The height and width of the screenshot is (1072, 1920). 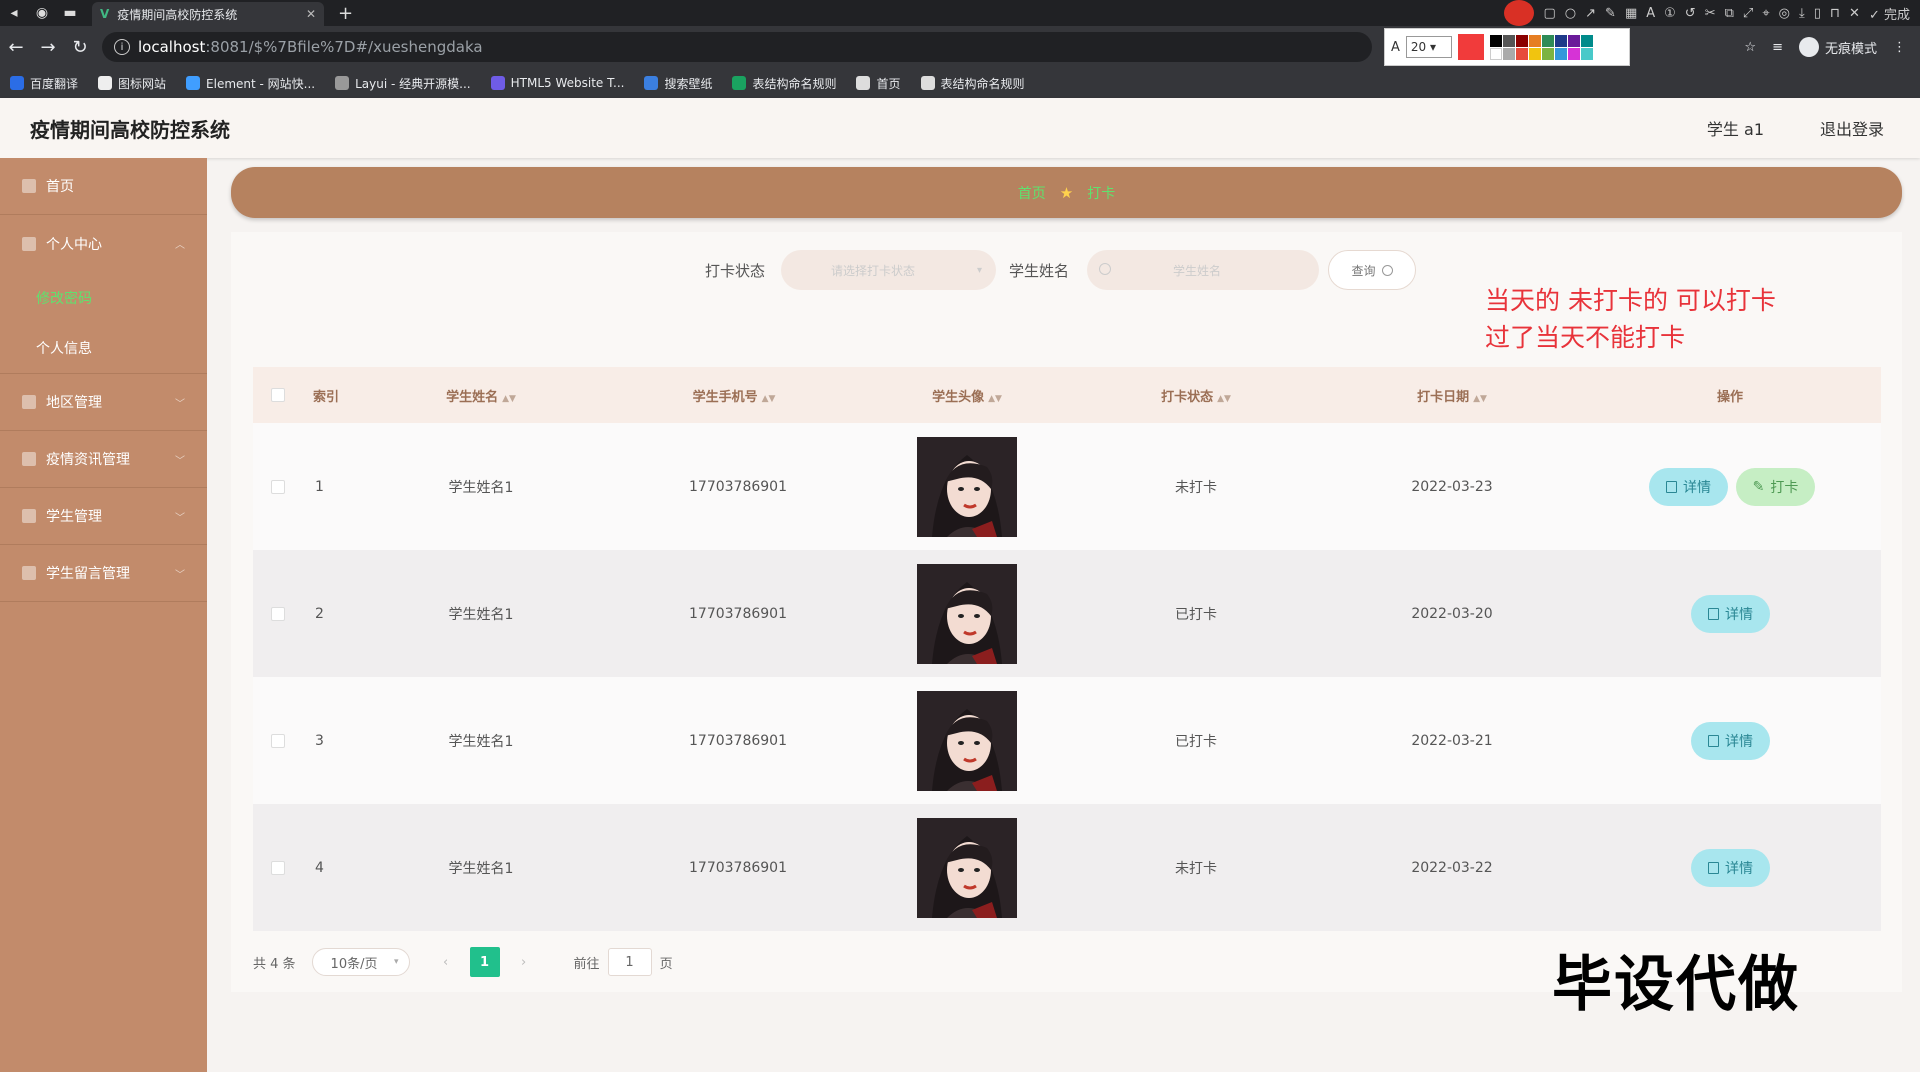 What do you see at coordinates (1748, 13) in the screenshot?
I see `expand-icon: ⤢` at bounding box center [1748, 13].